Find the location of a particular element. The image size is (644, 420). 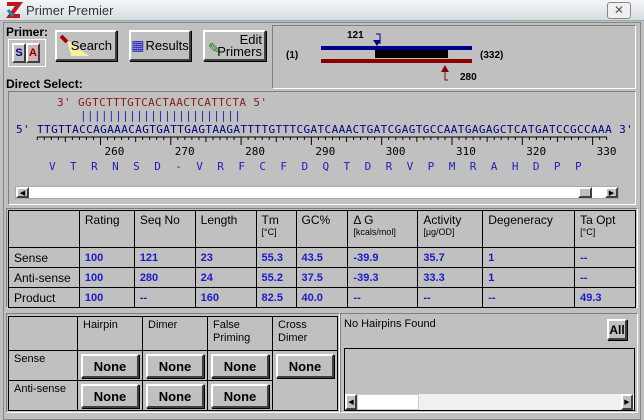

edit-pencil-icon: ✎ is located at coordinates (214, 48).